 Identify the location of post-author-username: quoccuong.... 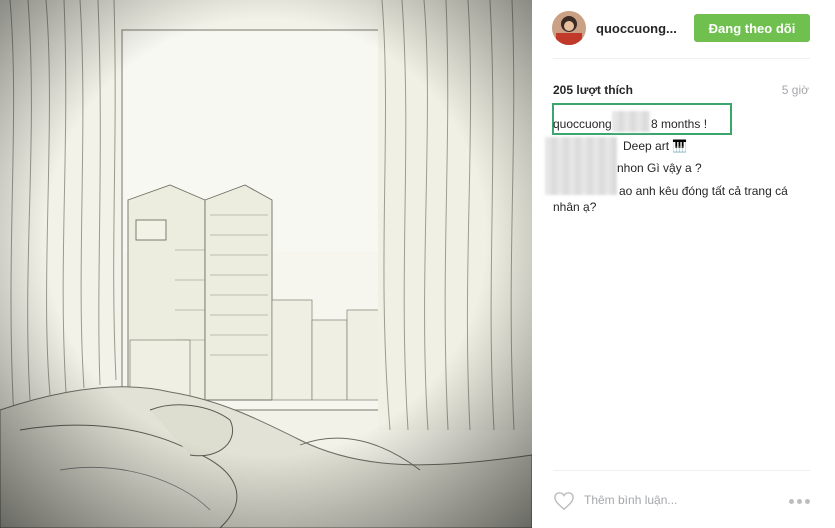
(636, 28).